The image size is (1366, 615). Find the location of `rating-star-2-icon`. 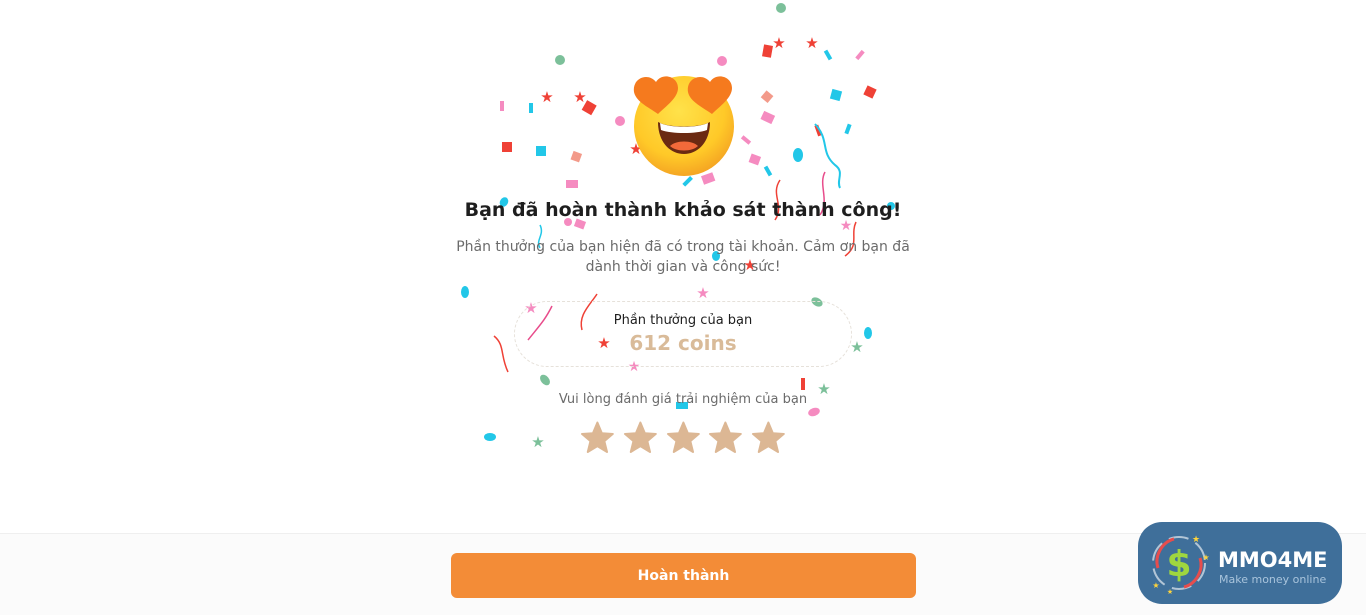

rating-star-2-icon is located at coordinates (640, 438).